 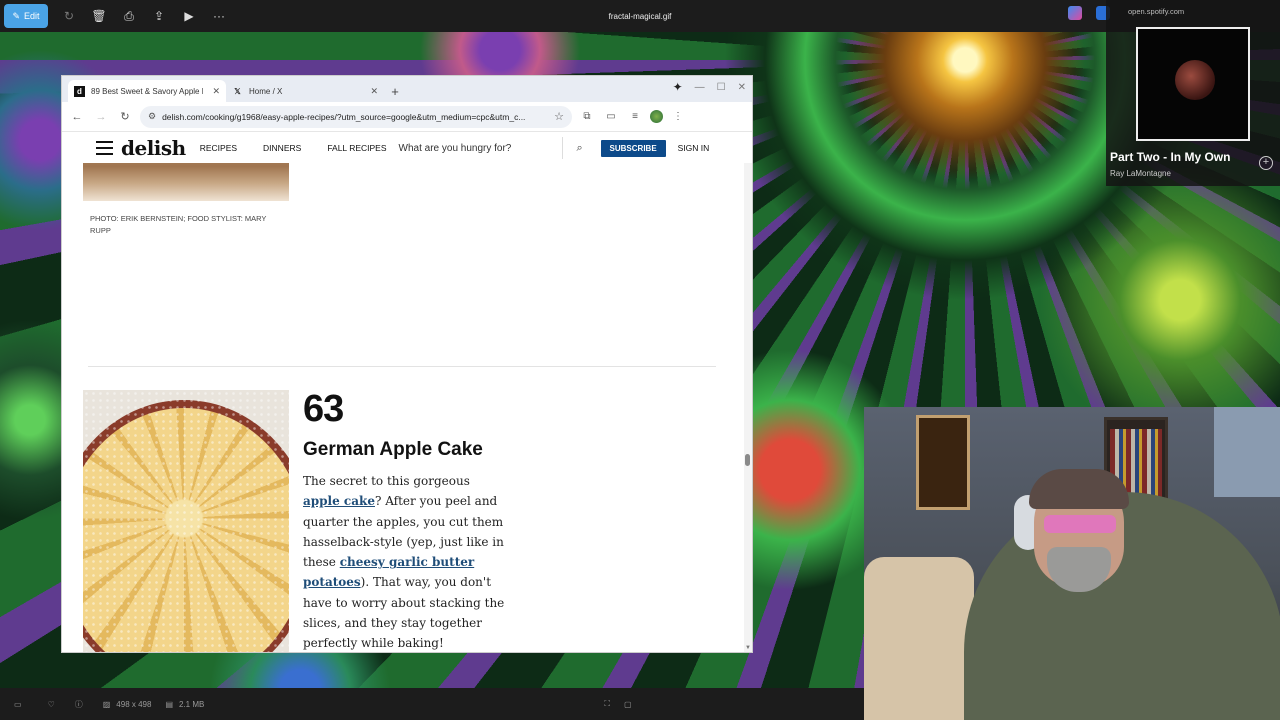 What do you see at coordinates (633, 148) in the screenshot?
I see `subscribe-button: SUBSCRIBE` at bounding box center [633, 148].